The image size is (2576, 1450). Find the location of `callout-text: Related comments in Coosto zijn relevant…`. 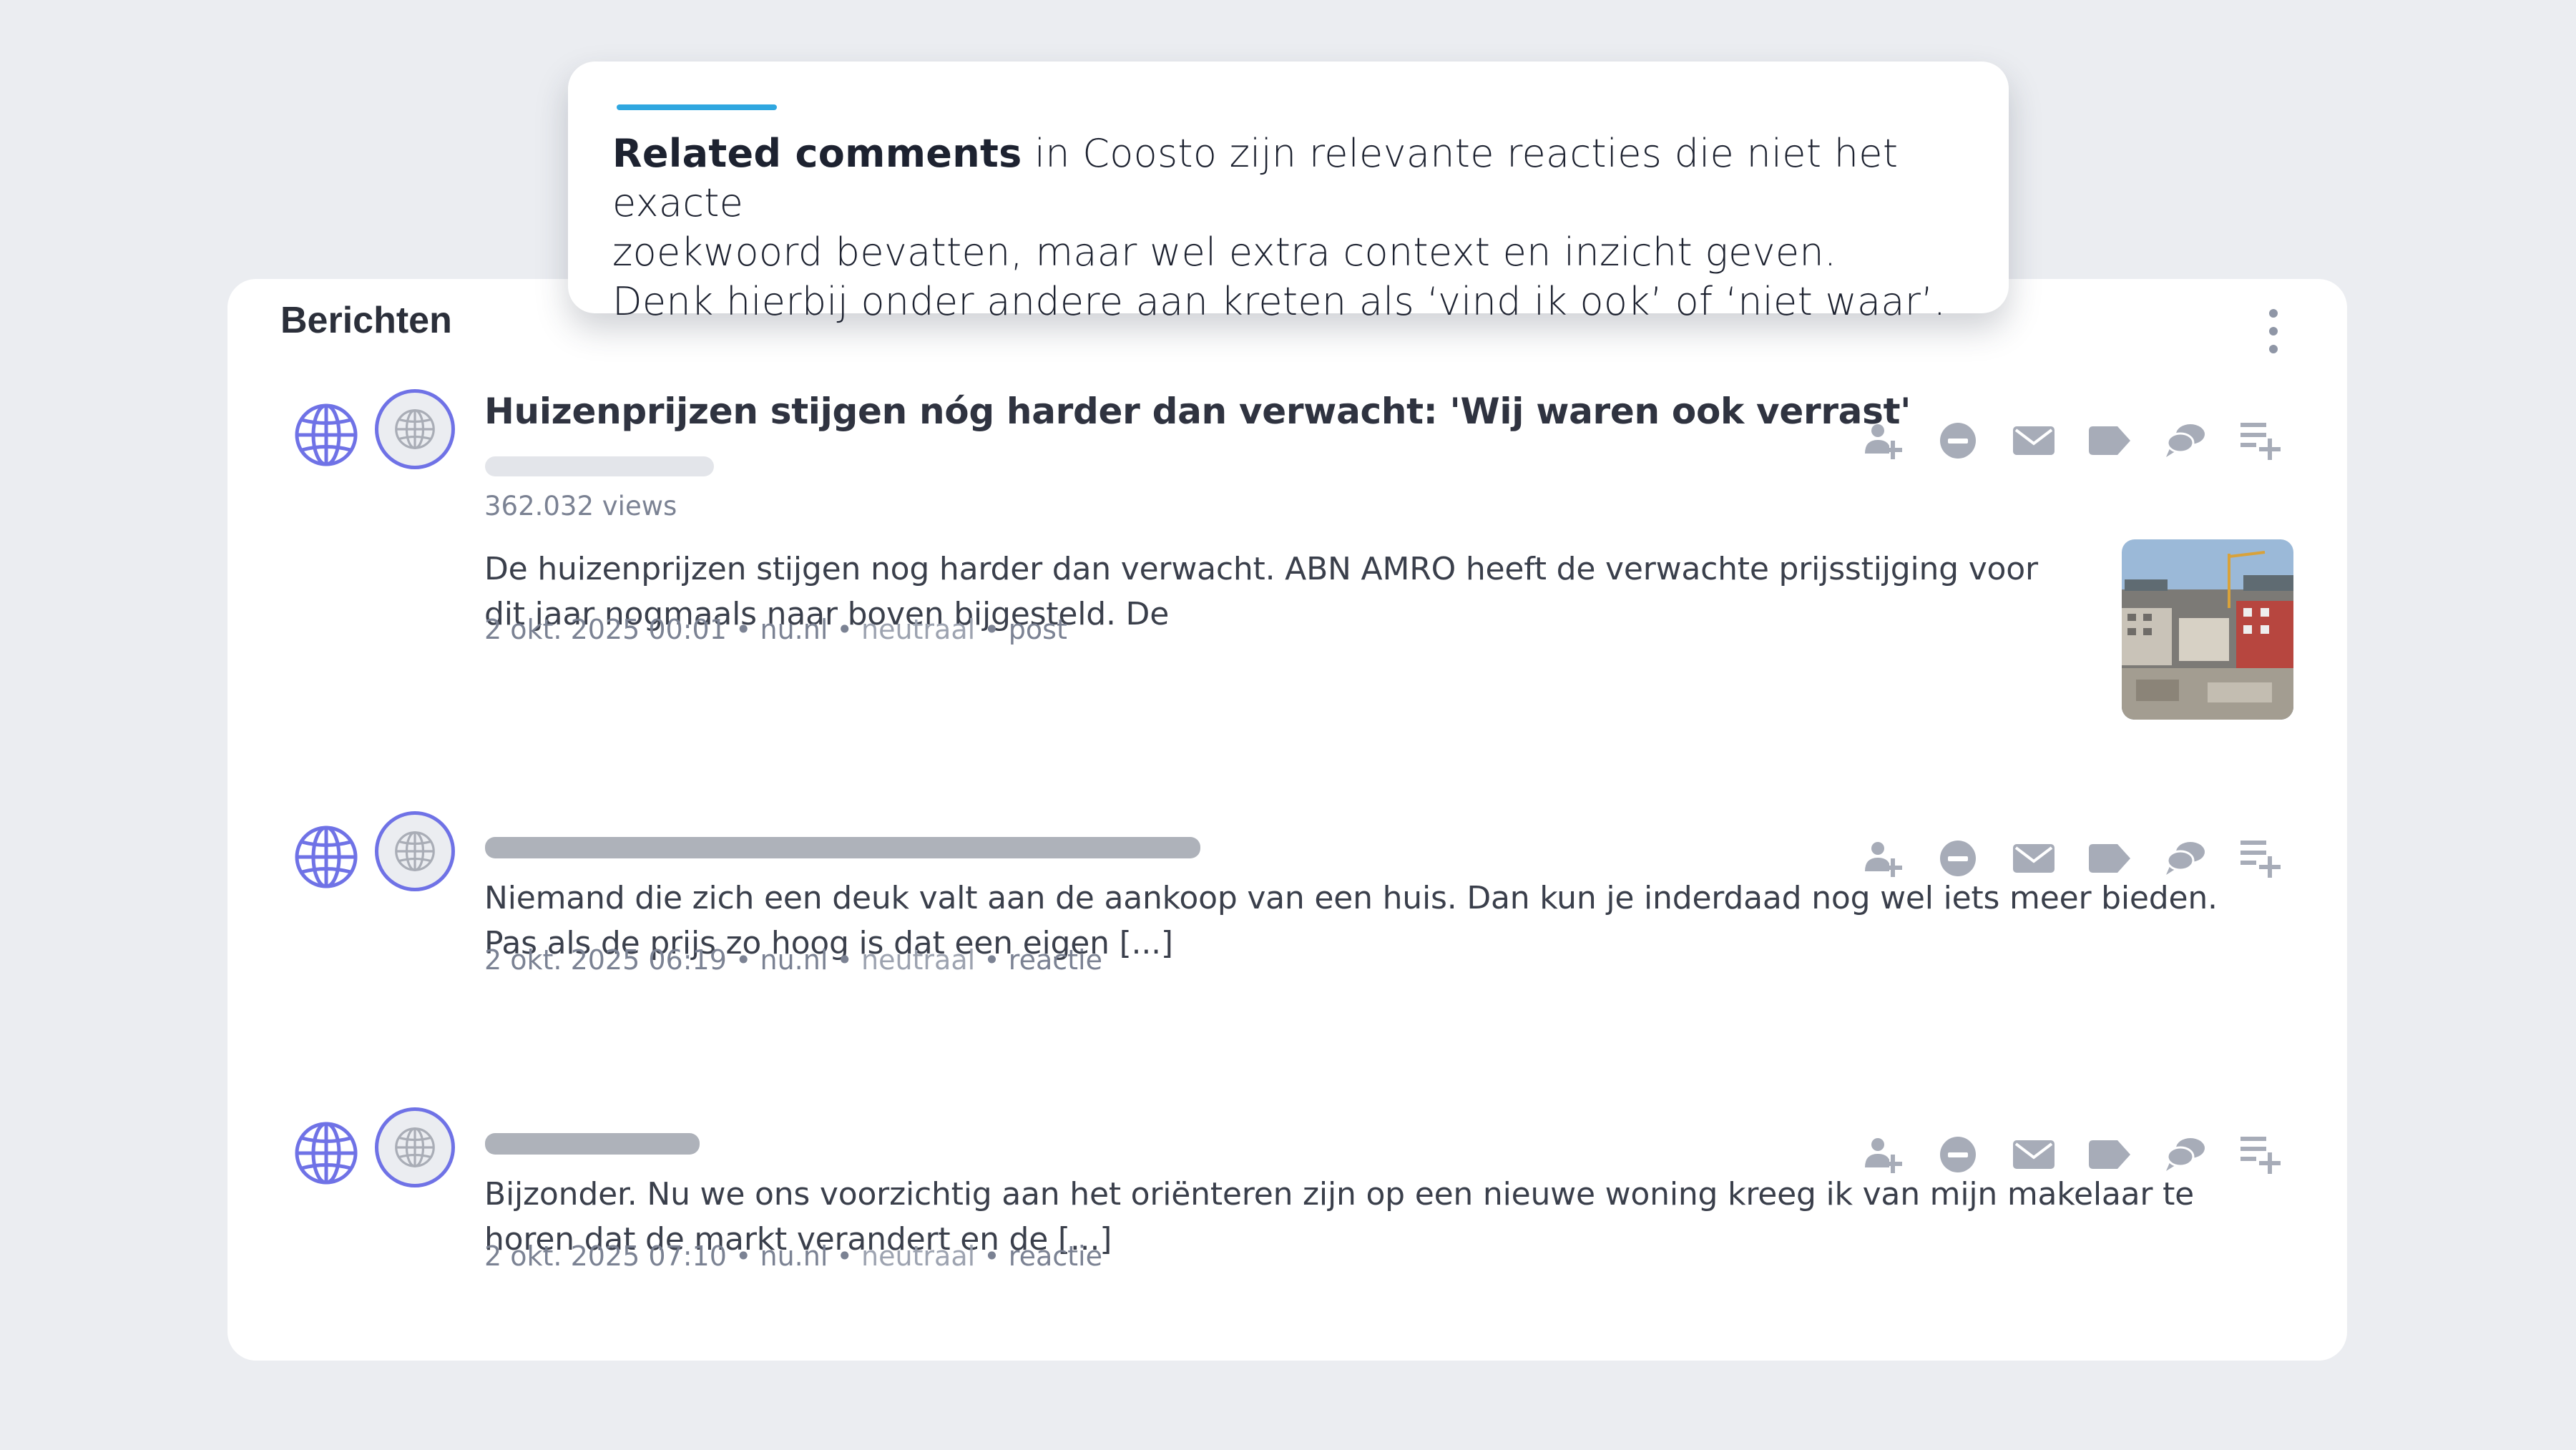

callout-text: Related comments in Coosto zijn relevant… is located at coordinates (1292, 228).